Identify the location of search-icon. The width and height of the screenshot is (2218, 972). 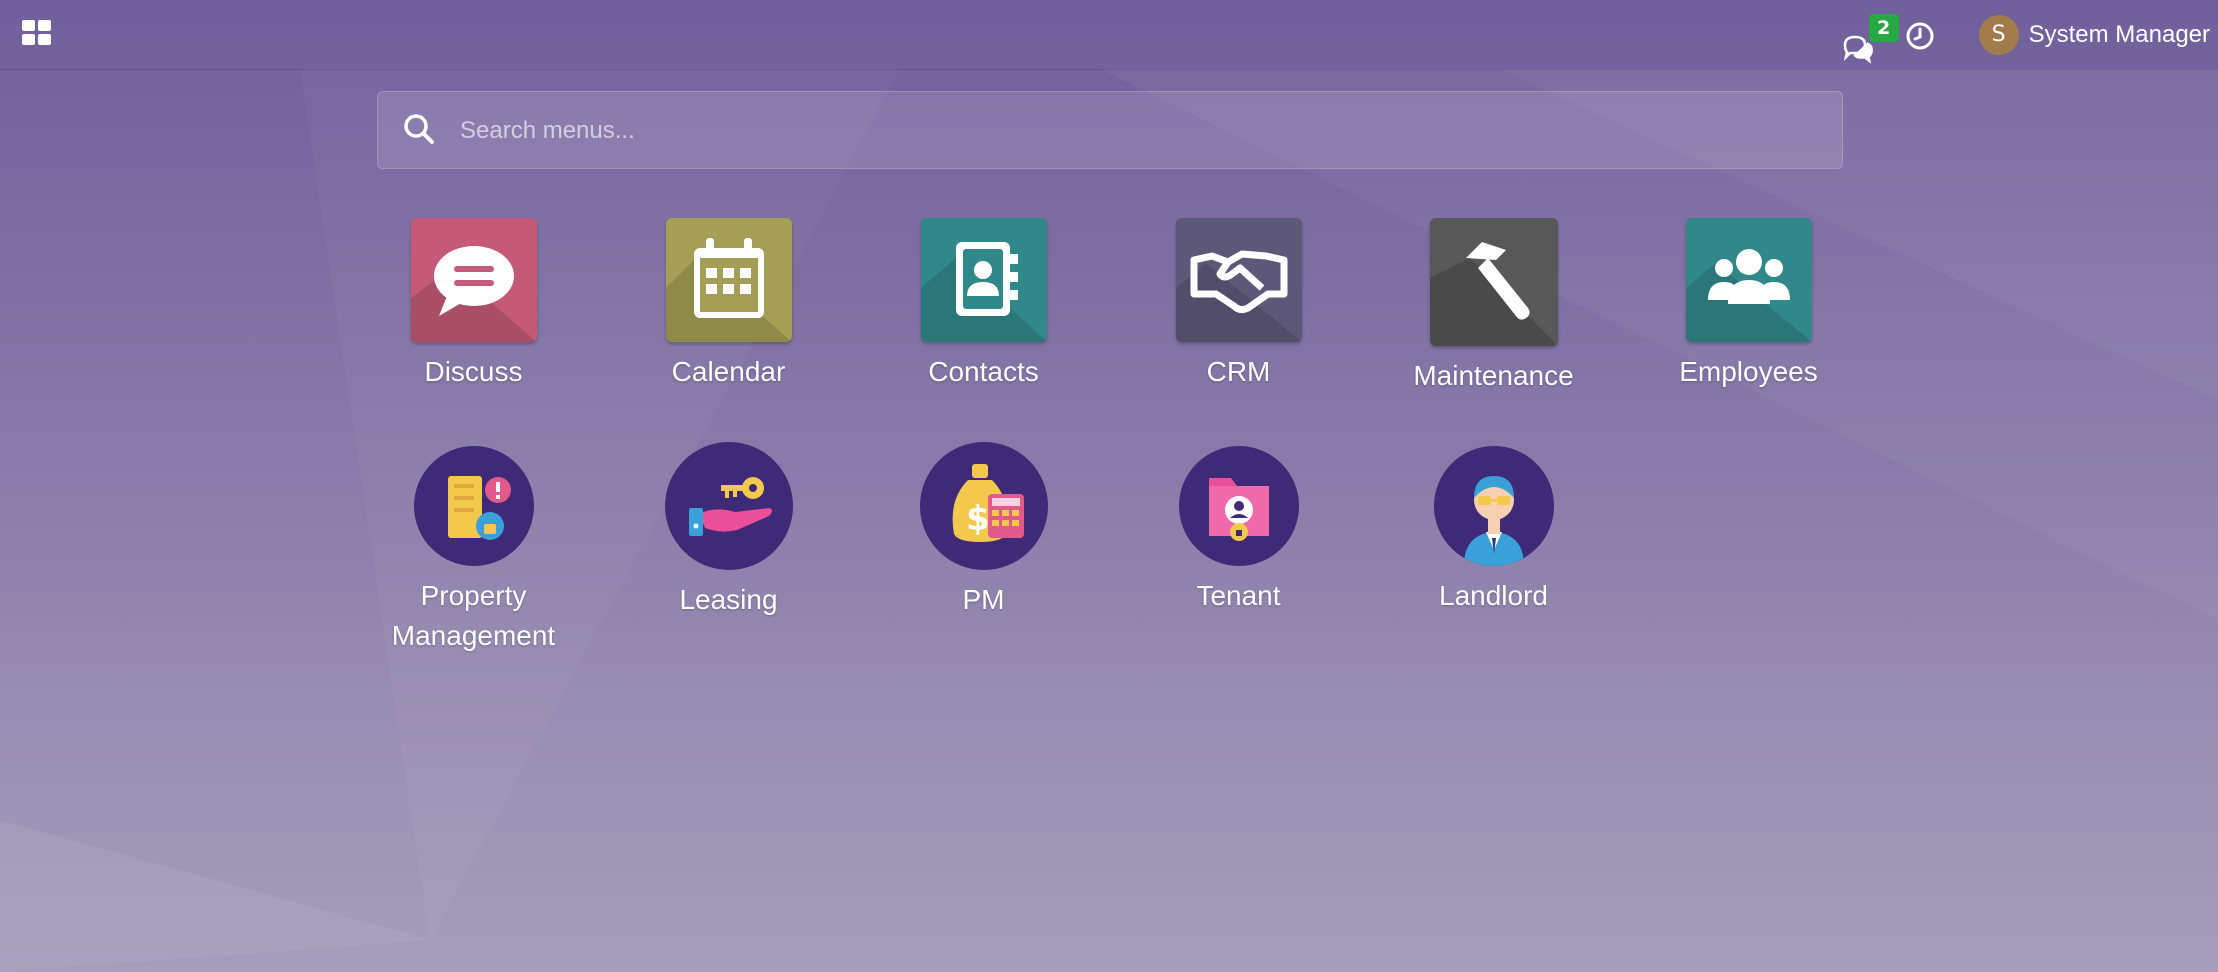
(419, 129).